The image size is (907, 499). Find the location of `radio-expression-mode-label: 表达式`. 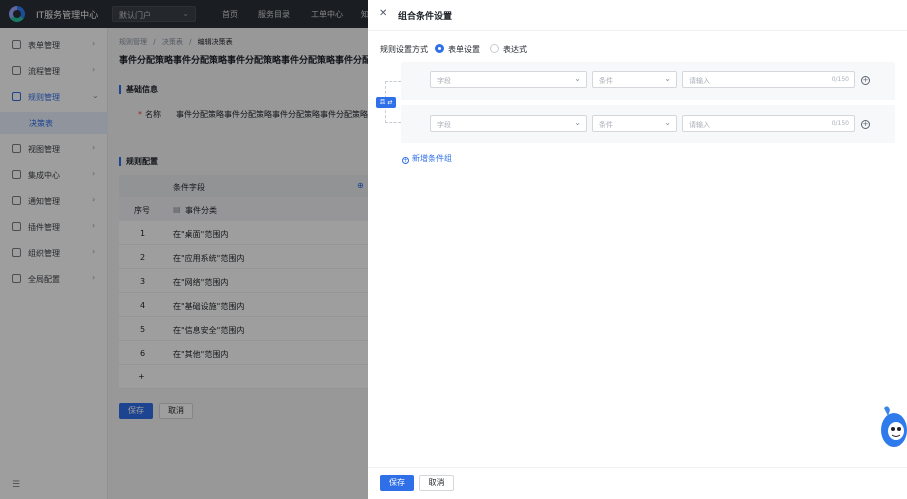

radio-expression-mode-label: 表达式 is located at coordinates (515, 49).